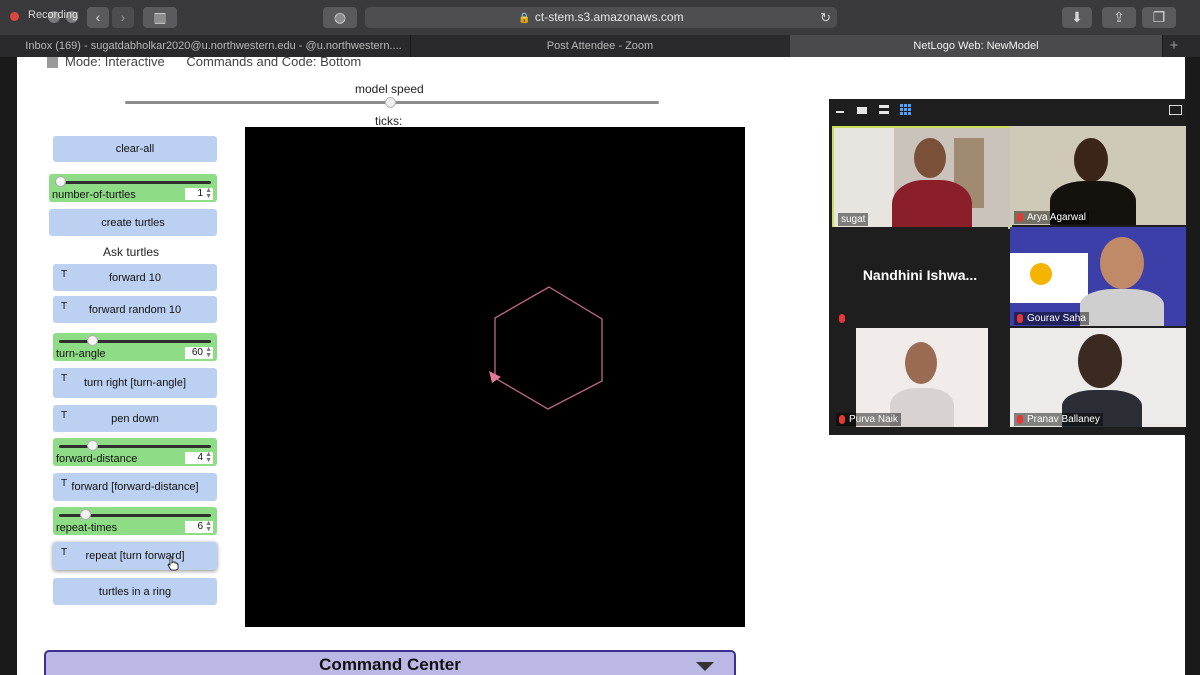  What do you see at coordinates (390, 102) in the screenshot?
I see `model-speed-knob` at bounding box center [390, 102].